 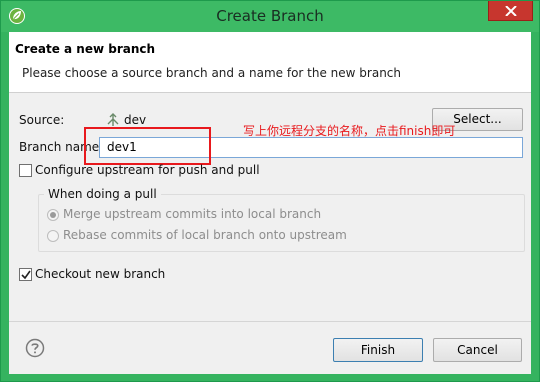 I want to click on radio-selected-dot, so click(x=53, y=215).